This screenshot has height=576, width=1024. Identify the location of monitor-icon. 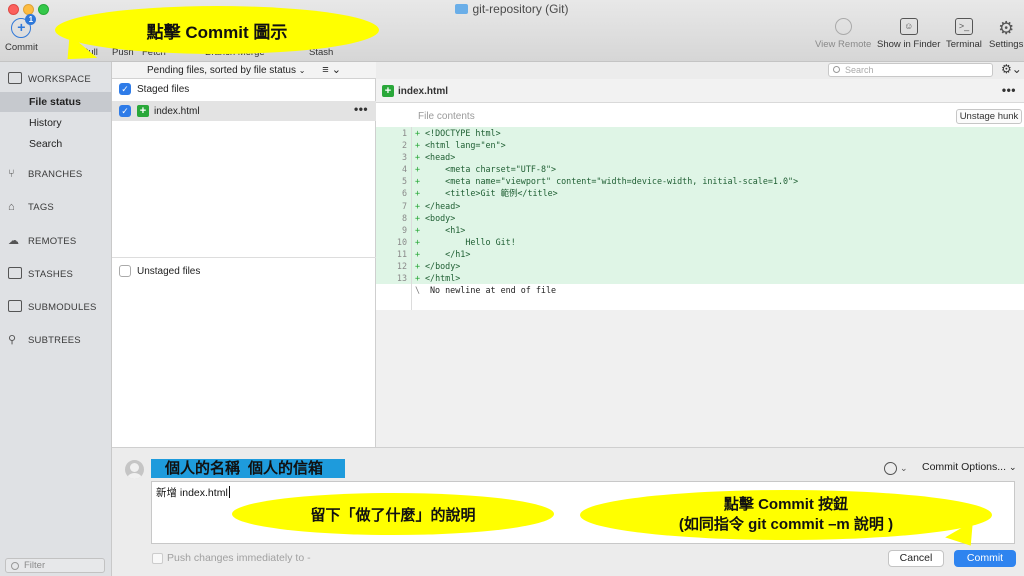
(15, 78).